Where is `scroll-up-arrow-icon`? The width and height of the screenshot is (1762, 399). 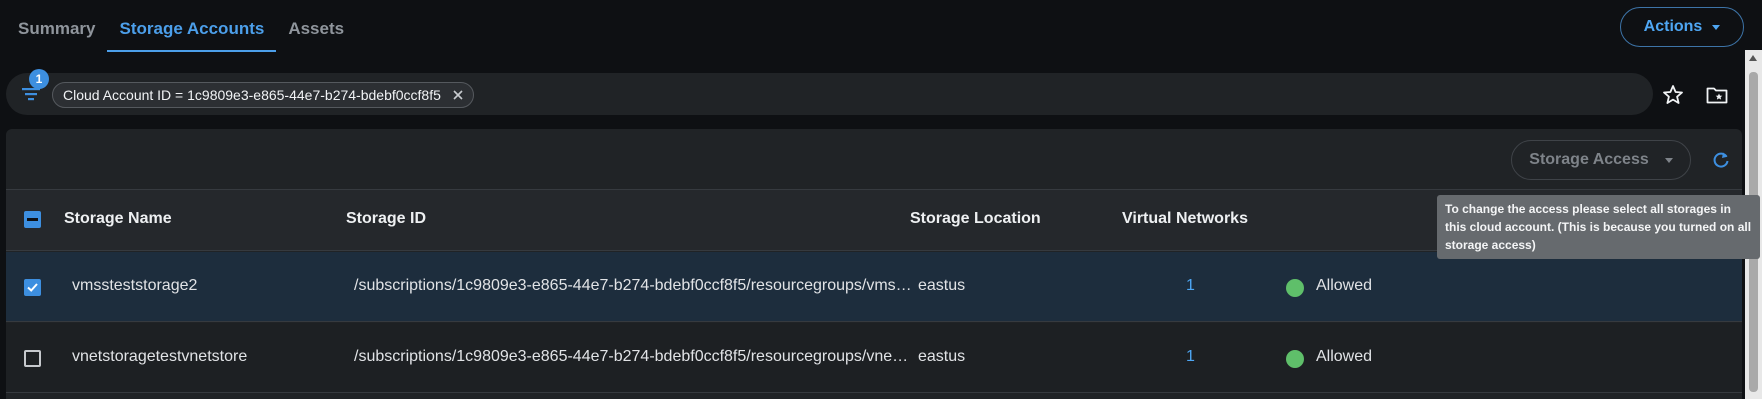
scroll-up-arrow-icon is located at coordinates (1753, 58).